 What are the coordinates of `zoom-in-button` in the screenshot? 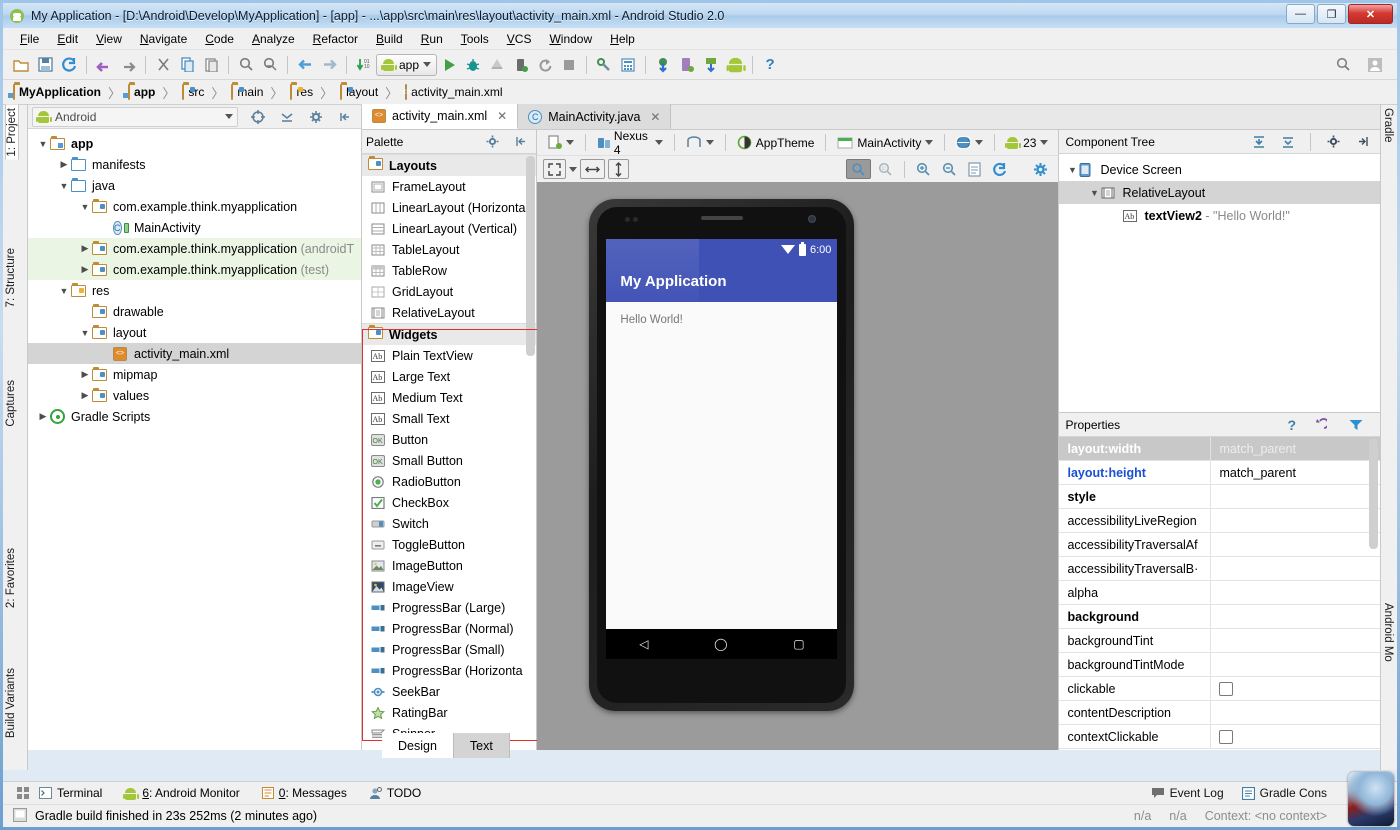 It's located at (923, 169).